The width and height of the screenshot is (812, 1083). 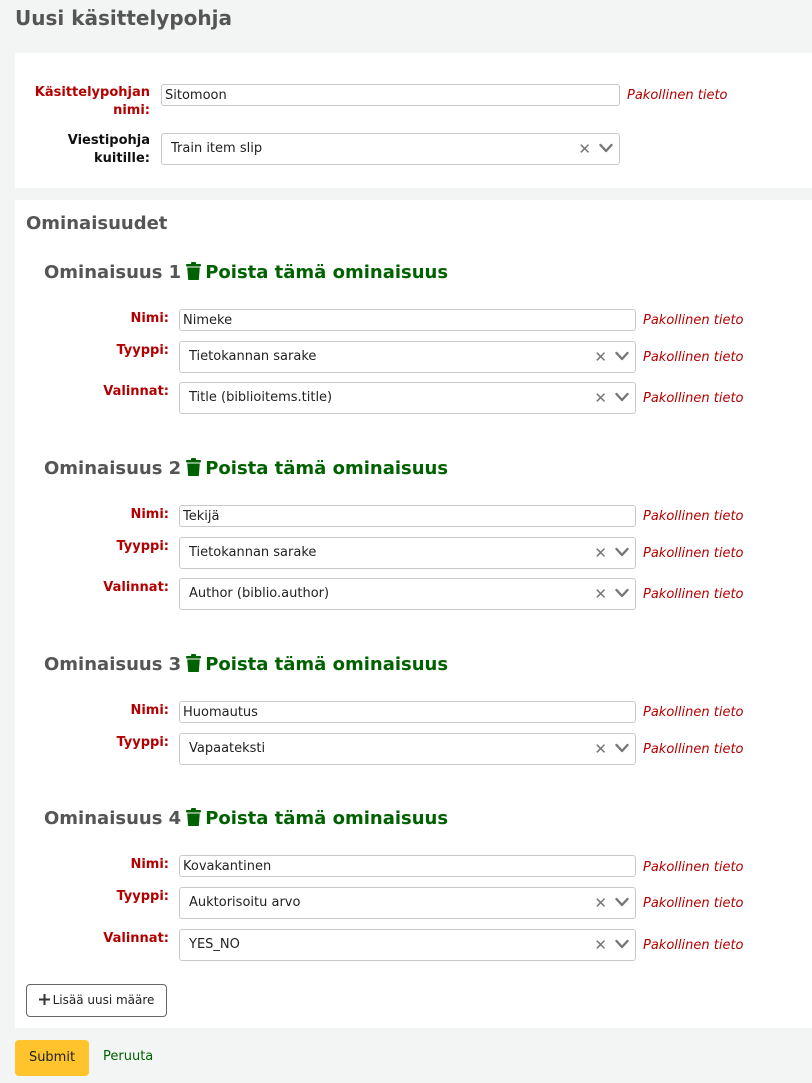 What do you see at coordinates (113, 468) in the screenshot?
I see `property-title: Ominaisuus 2` at bounding box center [113, 468].